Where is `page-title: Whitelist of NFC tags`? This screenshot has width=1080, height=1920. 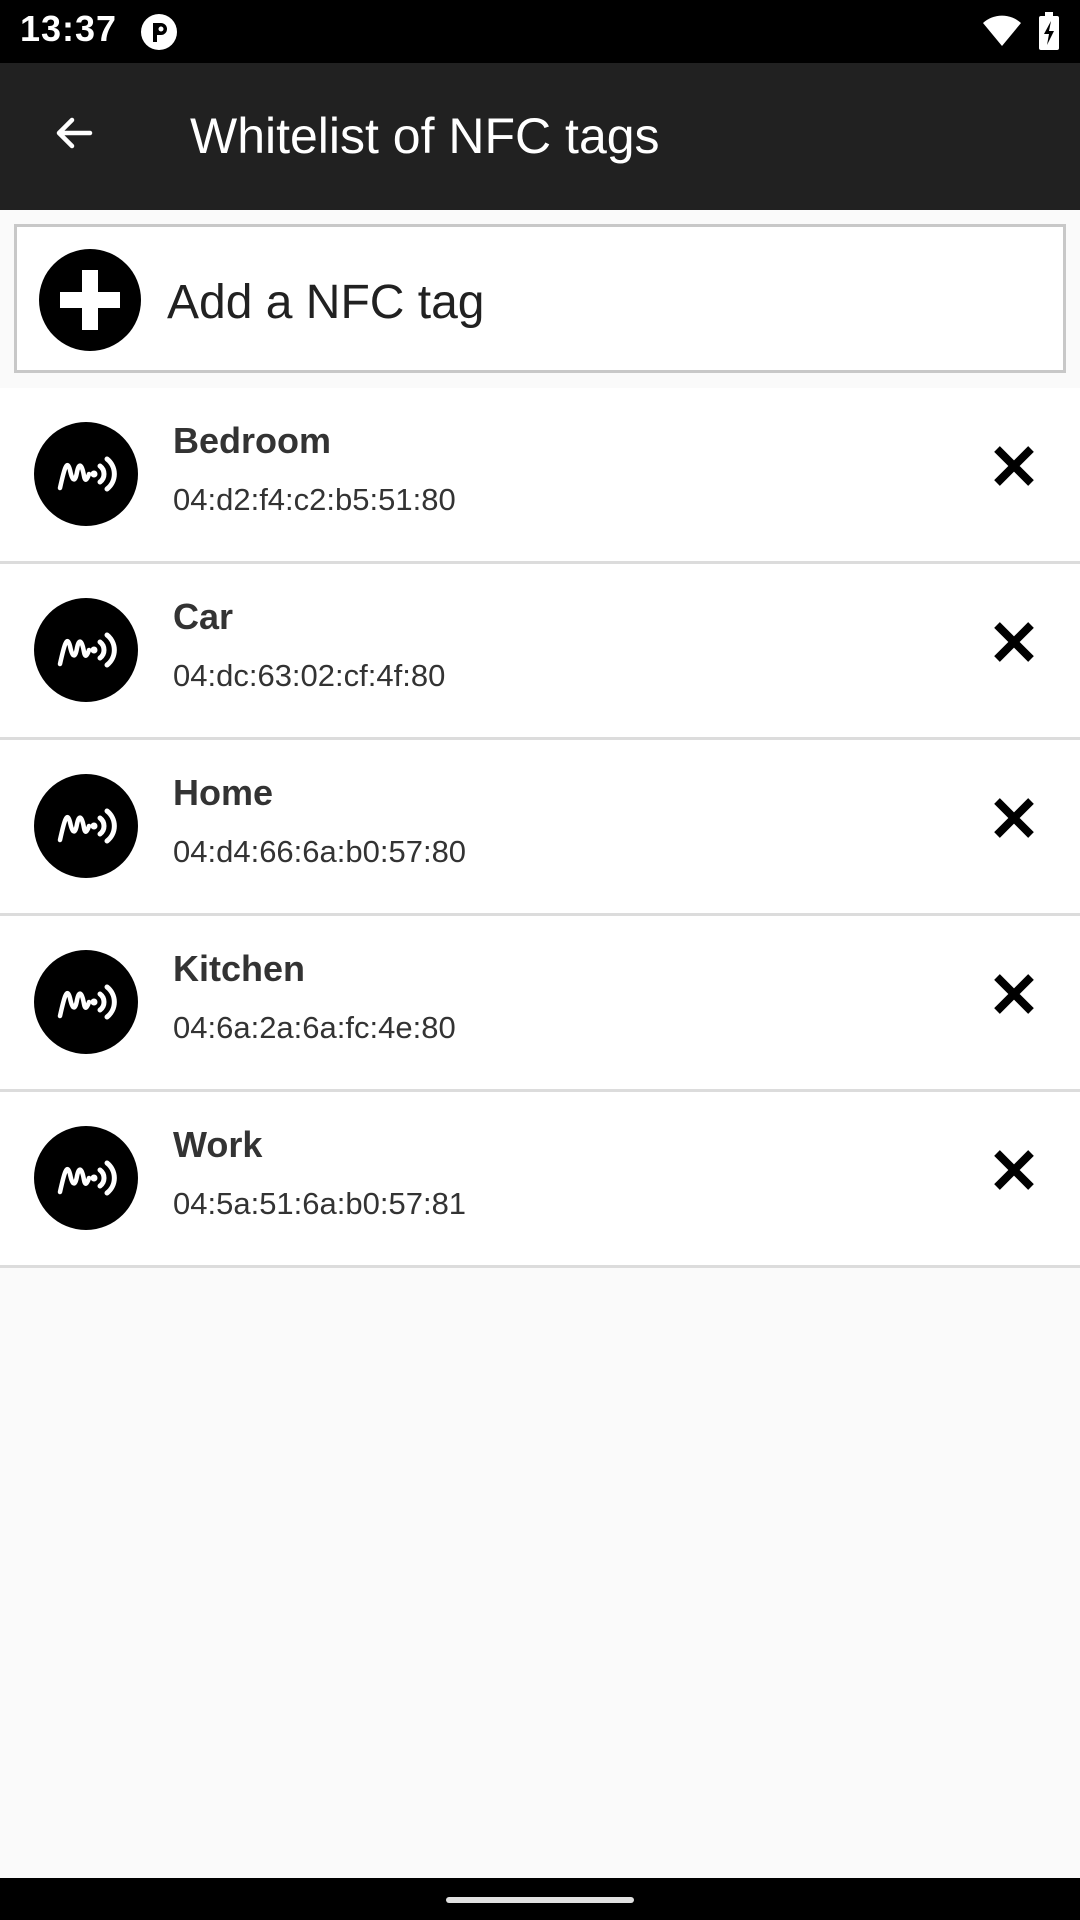
page-title: Whitelist of NFC tags is located at coordinates (425, 136).